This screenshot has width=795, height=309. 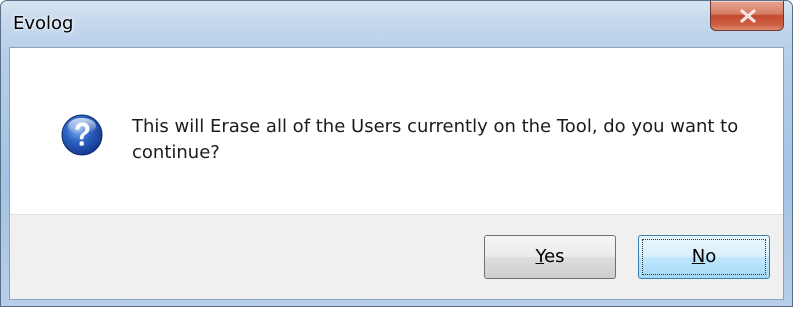 I want to click on no-mnemonic: N, so click(x=698, y=256).